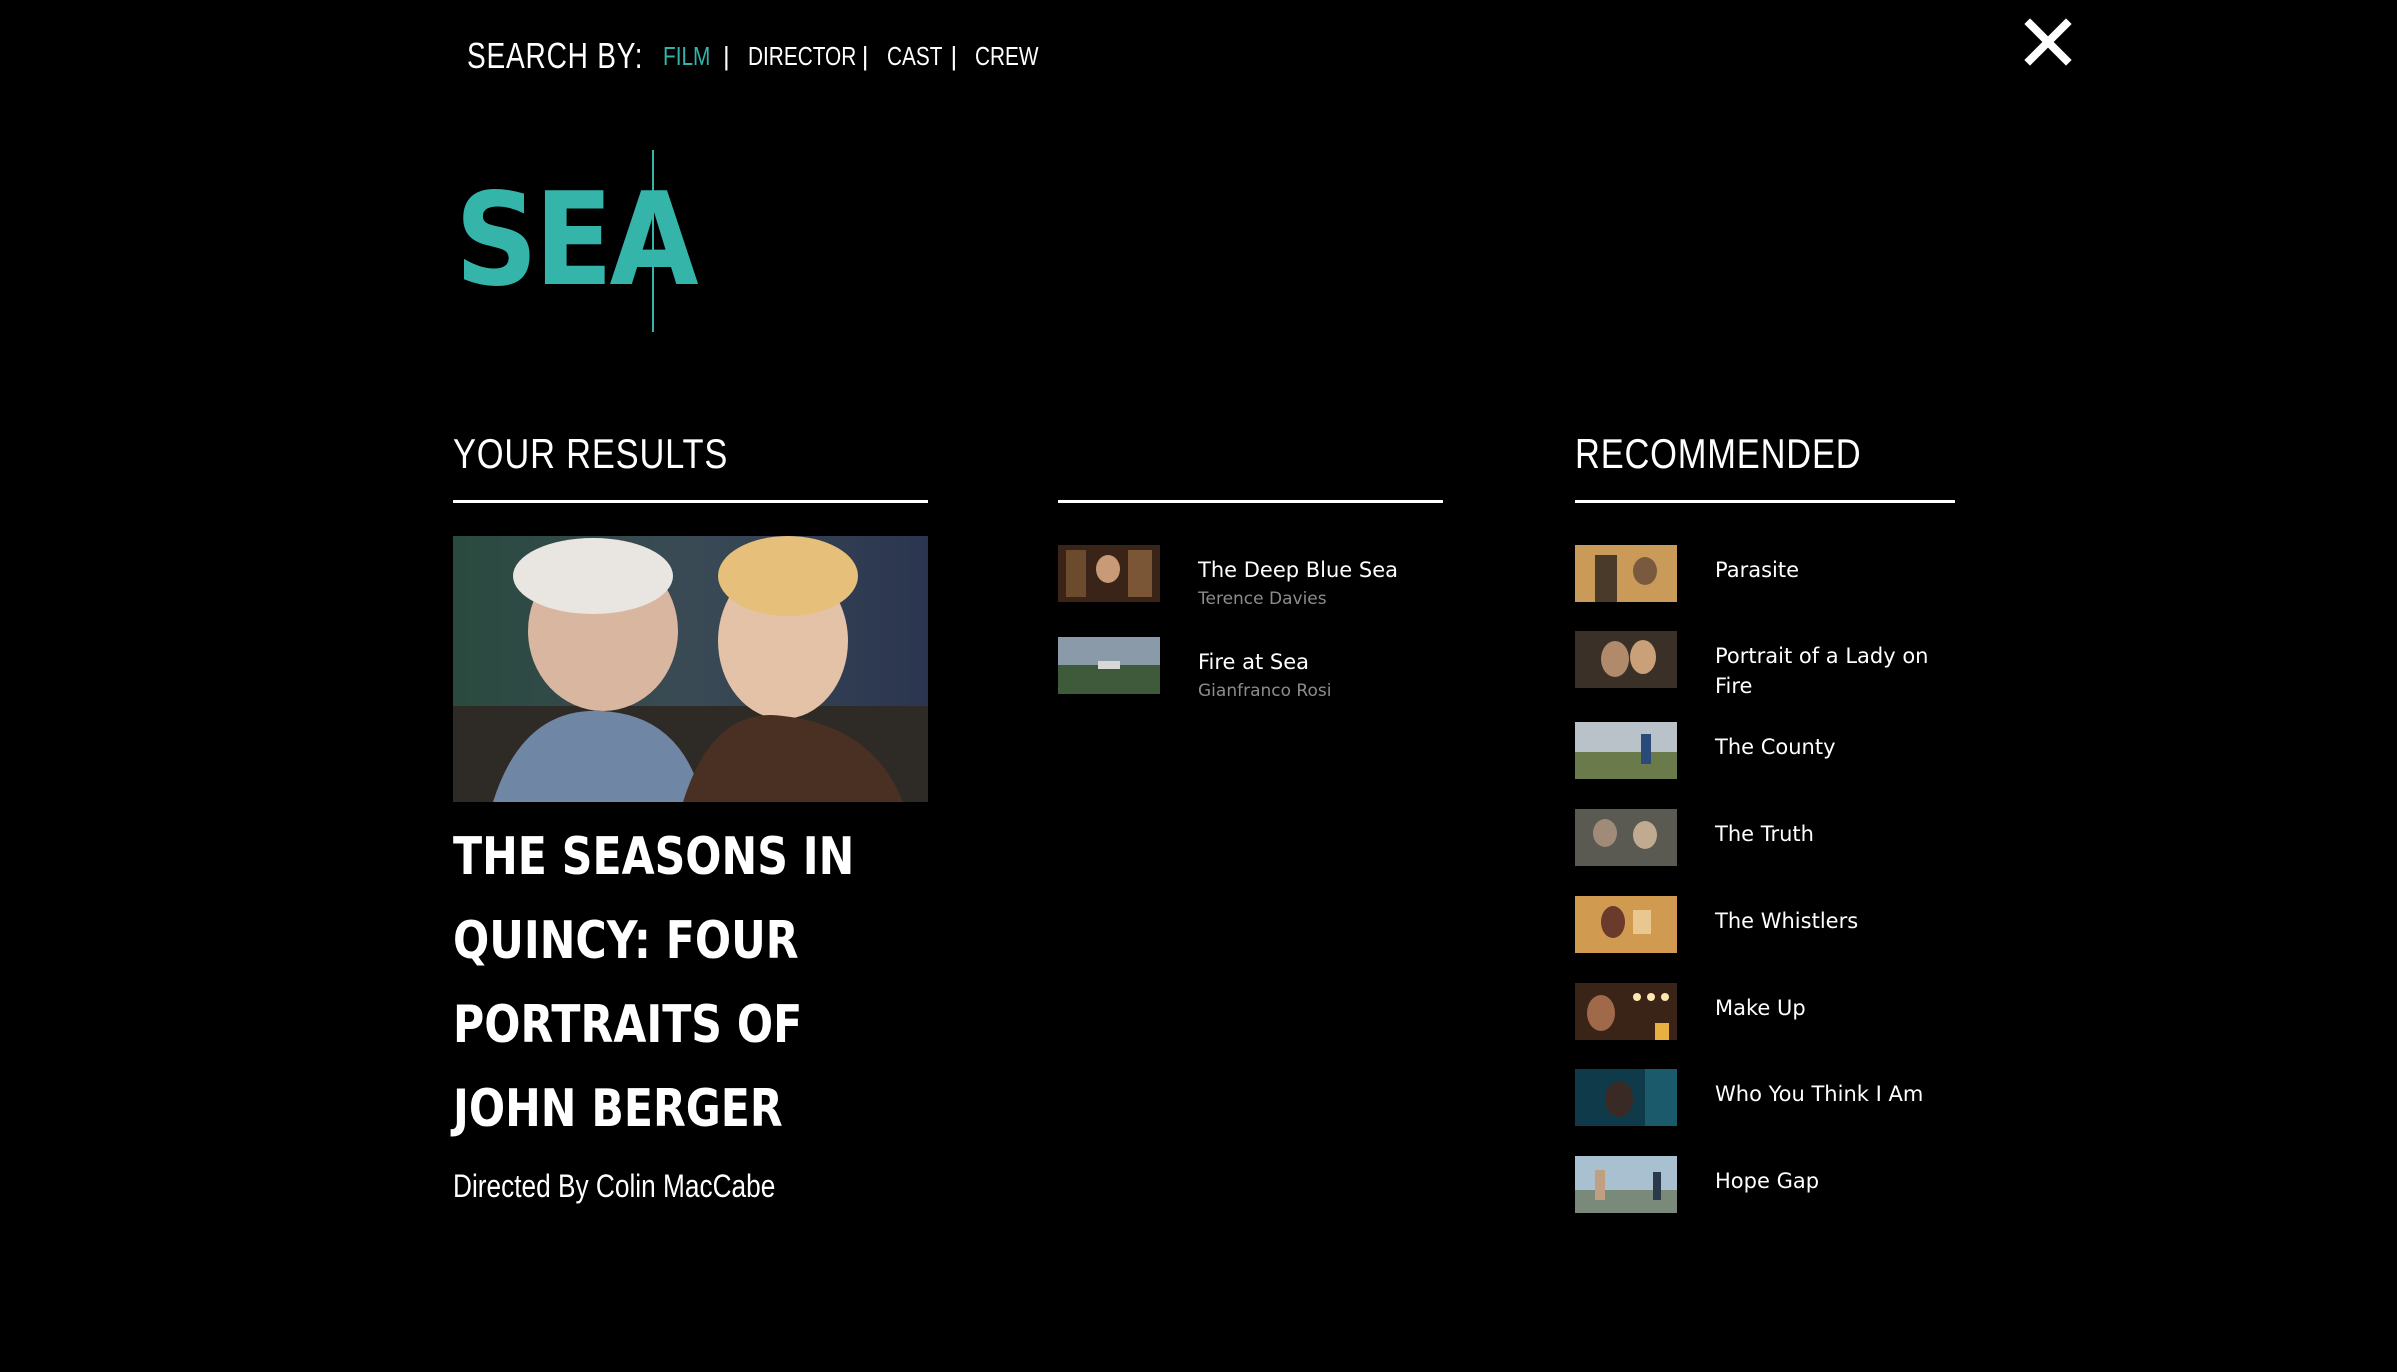 This screenshot has height=1372, width=2397. What do you see at coordinates (1718, 453) in the screenshot?
I see `recommended-heading: RECOMMENDED` at bounding box center [1718, 453].